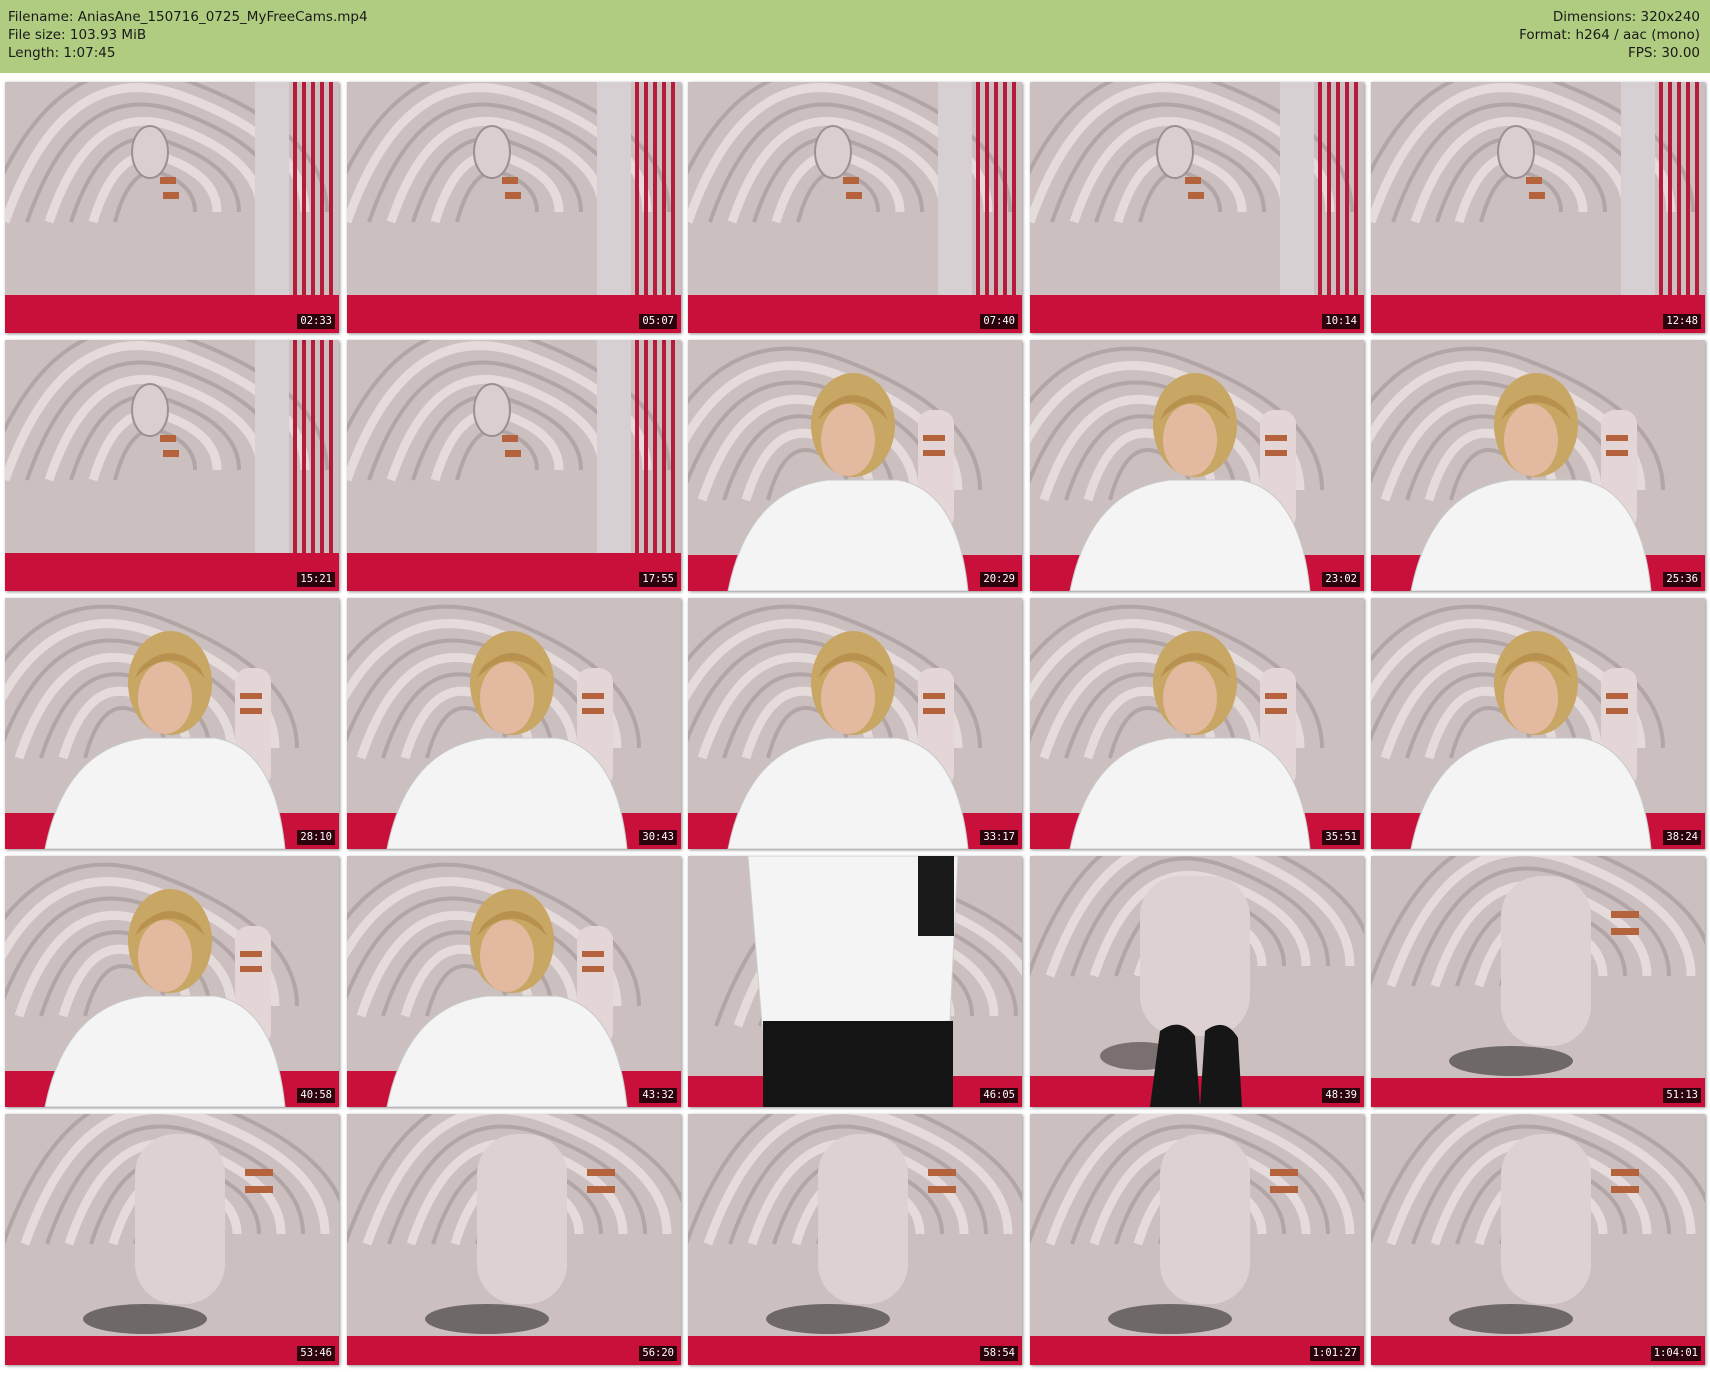  I want to click on timestamp-label: 1:01:27, so click(1334, 1353).